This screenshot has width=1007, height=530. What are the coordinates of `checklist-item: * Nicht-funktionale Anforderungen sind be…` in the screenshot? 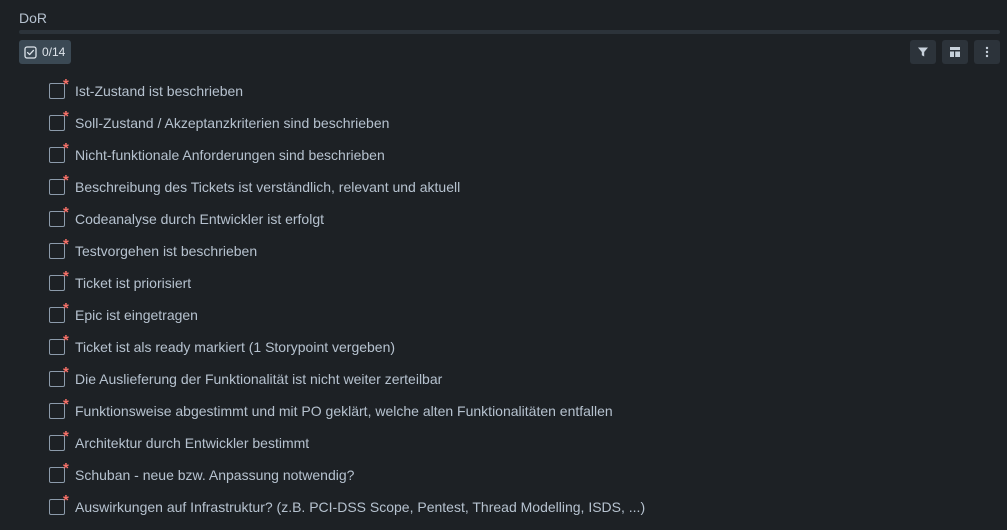 It's located at (503, 155).